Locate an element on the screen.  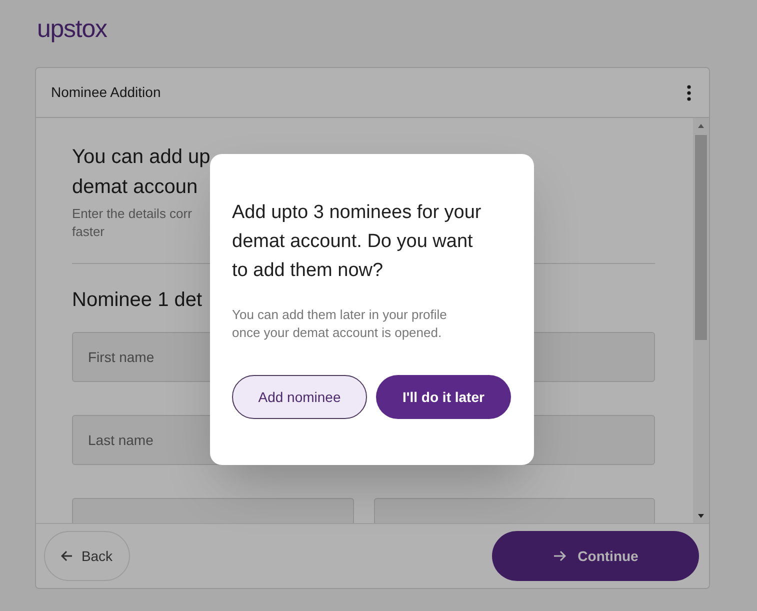
intro-heading-line: demat accoun is located at coordinates (135, 187).